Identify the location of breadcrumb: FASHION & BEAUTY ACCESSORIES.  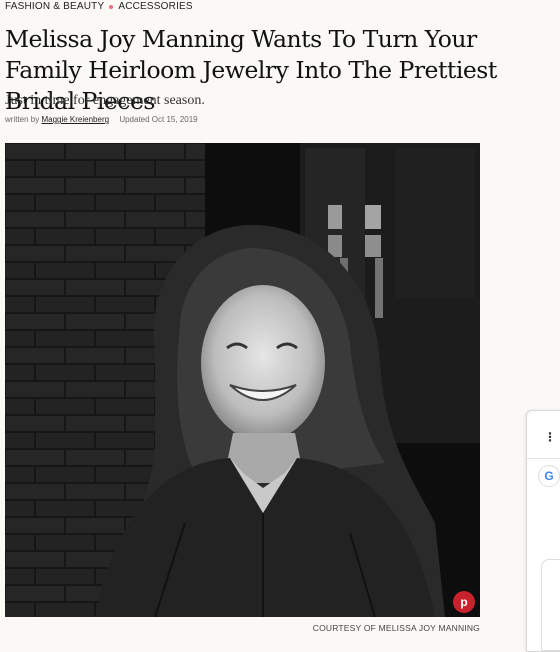
(99, 6).